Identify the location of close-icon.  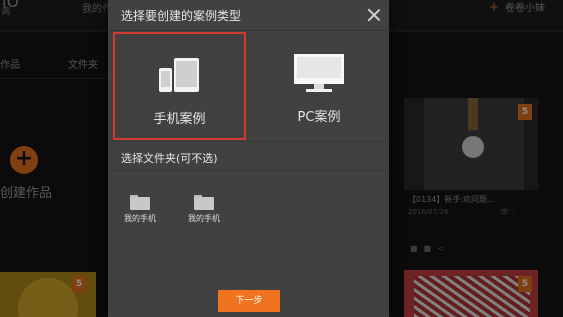
(374, 15).